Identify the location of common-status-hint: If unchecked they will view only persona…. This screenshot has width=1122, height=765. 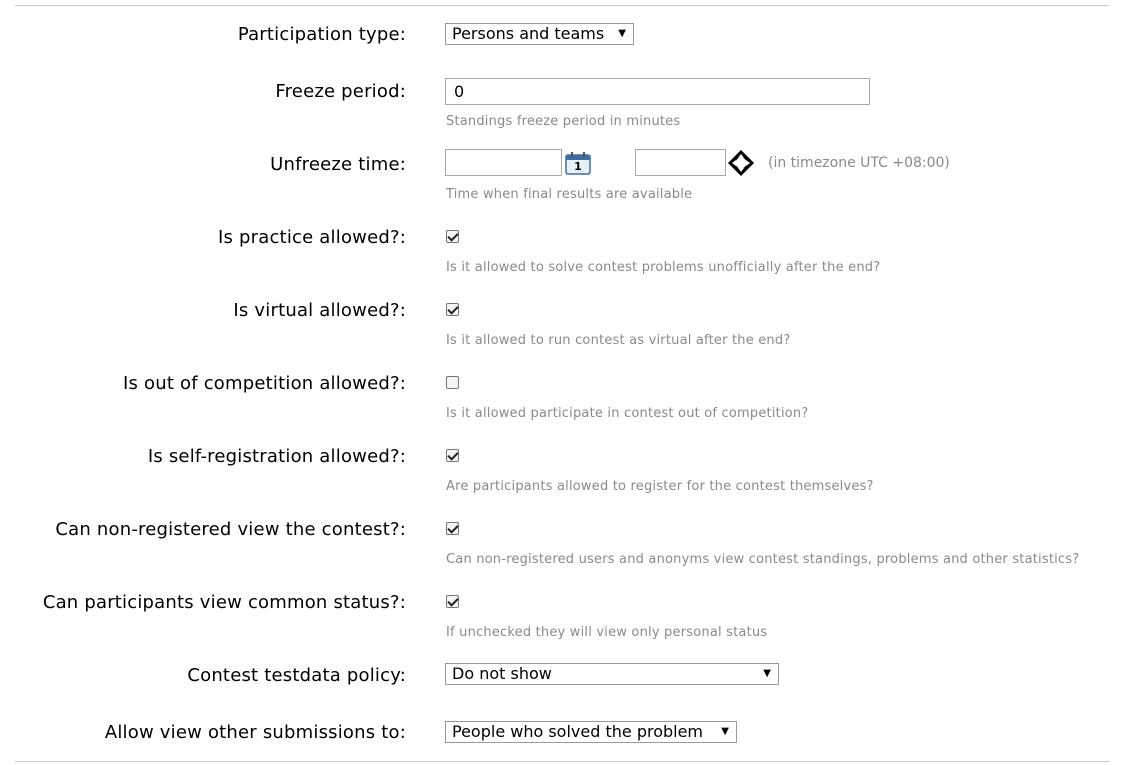
(607, 632).